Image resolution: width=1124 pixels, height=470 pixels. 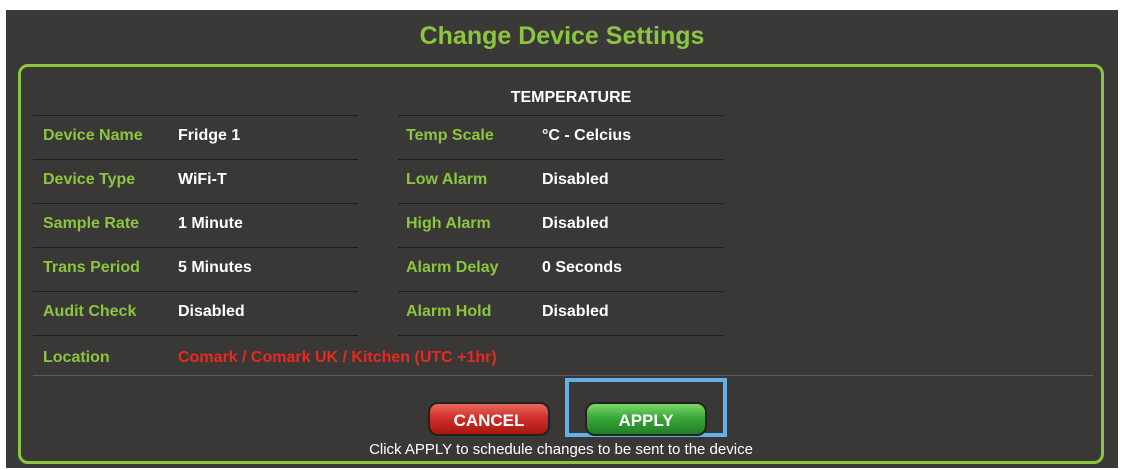 I want to click on dialog-title: Change Device Settings, so click(x=562, y=36).